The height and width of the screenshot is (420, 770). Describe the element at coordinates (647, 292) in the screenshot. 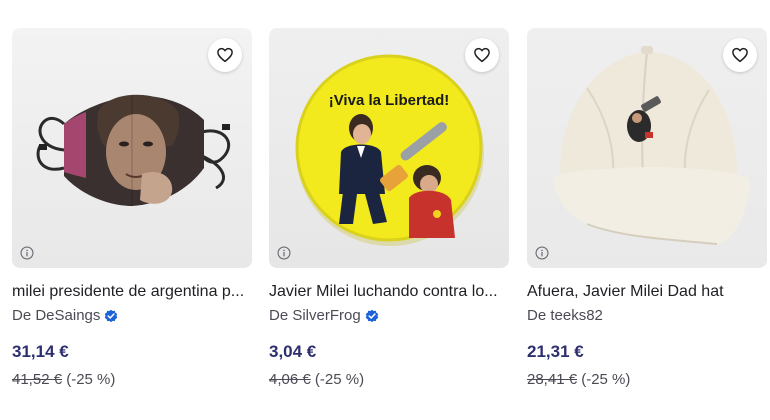

I see `product-title: Afuera, Javier Milei Dad hat` at that location.